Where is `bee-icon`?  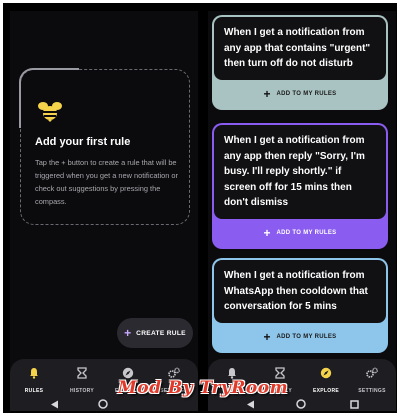
bee-icon is located at coordinates (50, 112).